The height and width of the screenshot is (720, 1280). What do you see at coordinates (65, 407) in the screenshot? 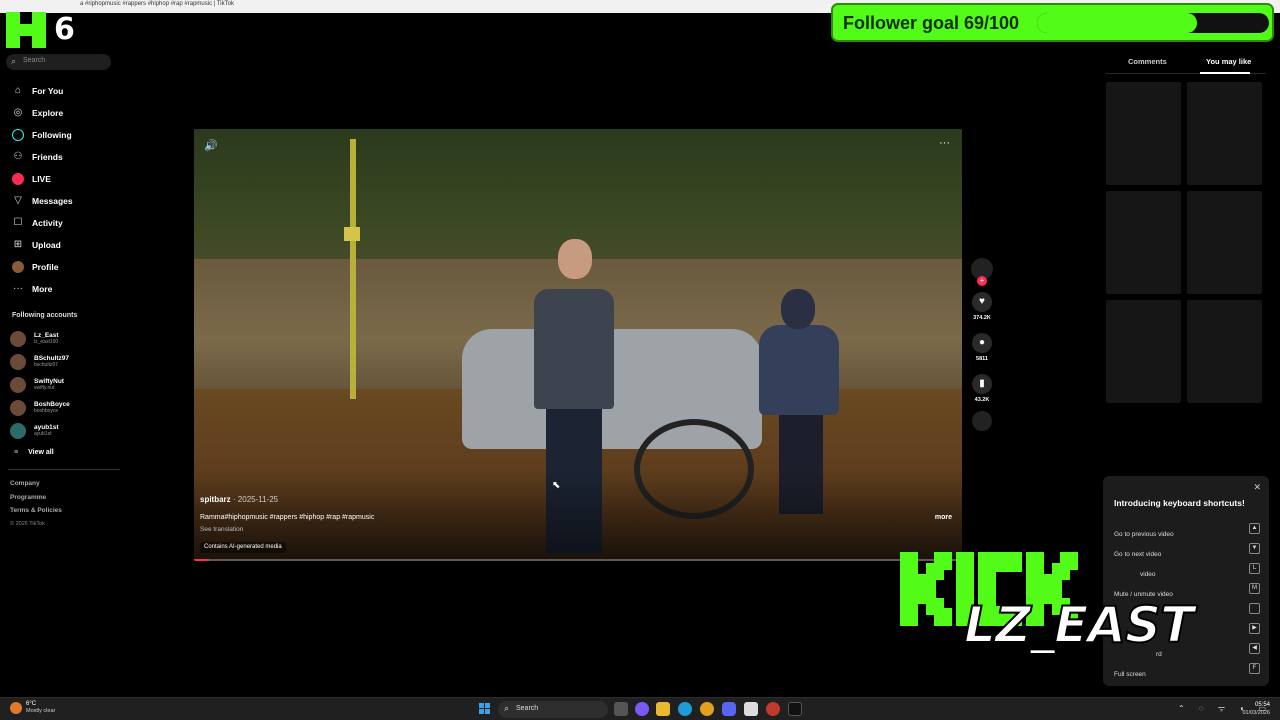
I see `account-item: BoshBoyce boshboyce` at bounding box center [65, 407].